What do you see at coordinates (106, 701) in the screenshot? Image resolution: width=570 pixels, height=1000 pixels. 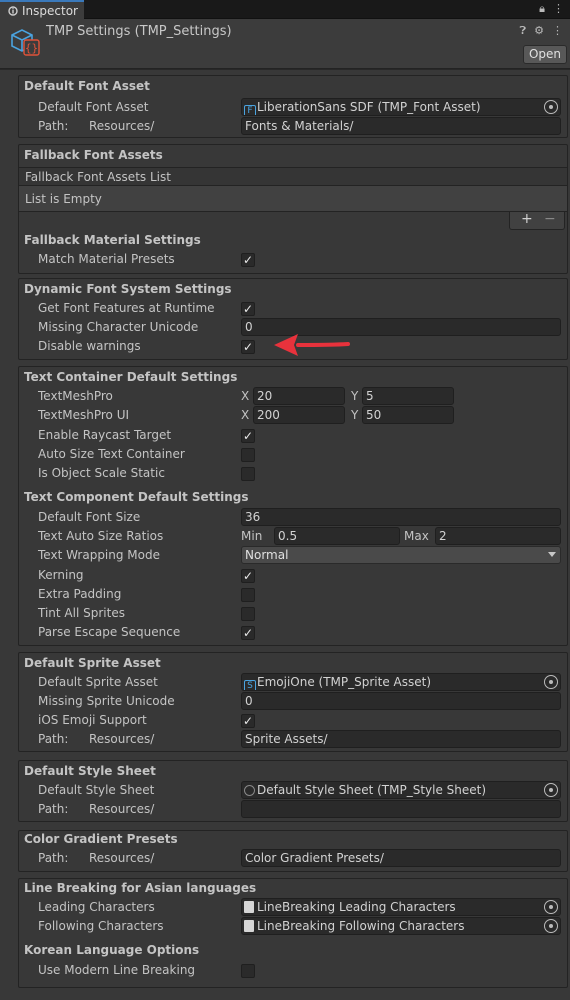 I see `field-label: Missing Sprite Unicode` at bounding box center [106, 701].